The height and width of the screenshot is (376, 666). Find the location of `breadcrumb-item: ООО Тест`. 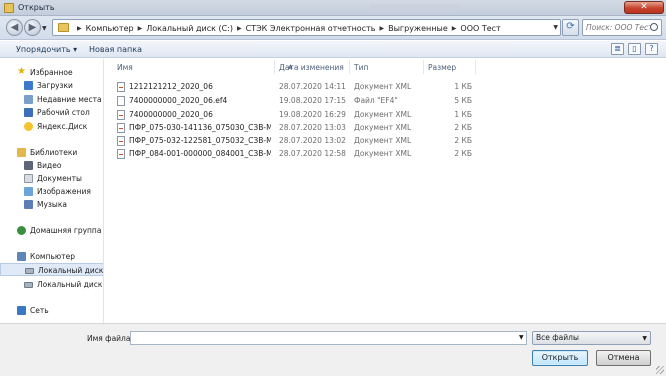

breadcrumb-item: ООО Тест is located at coordinates (480, 28).